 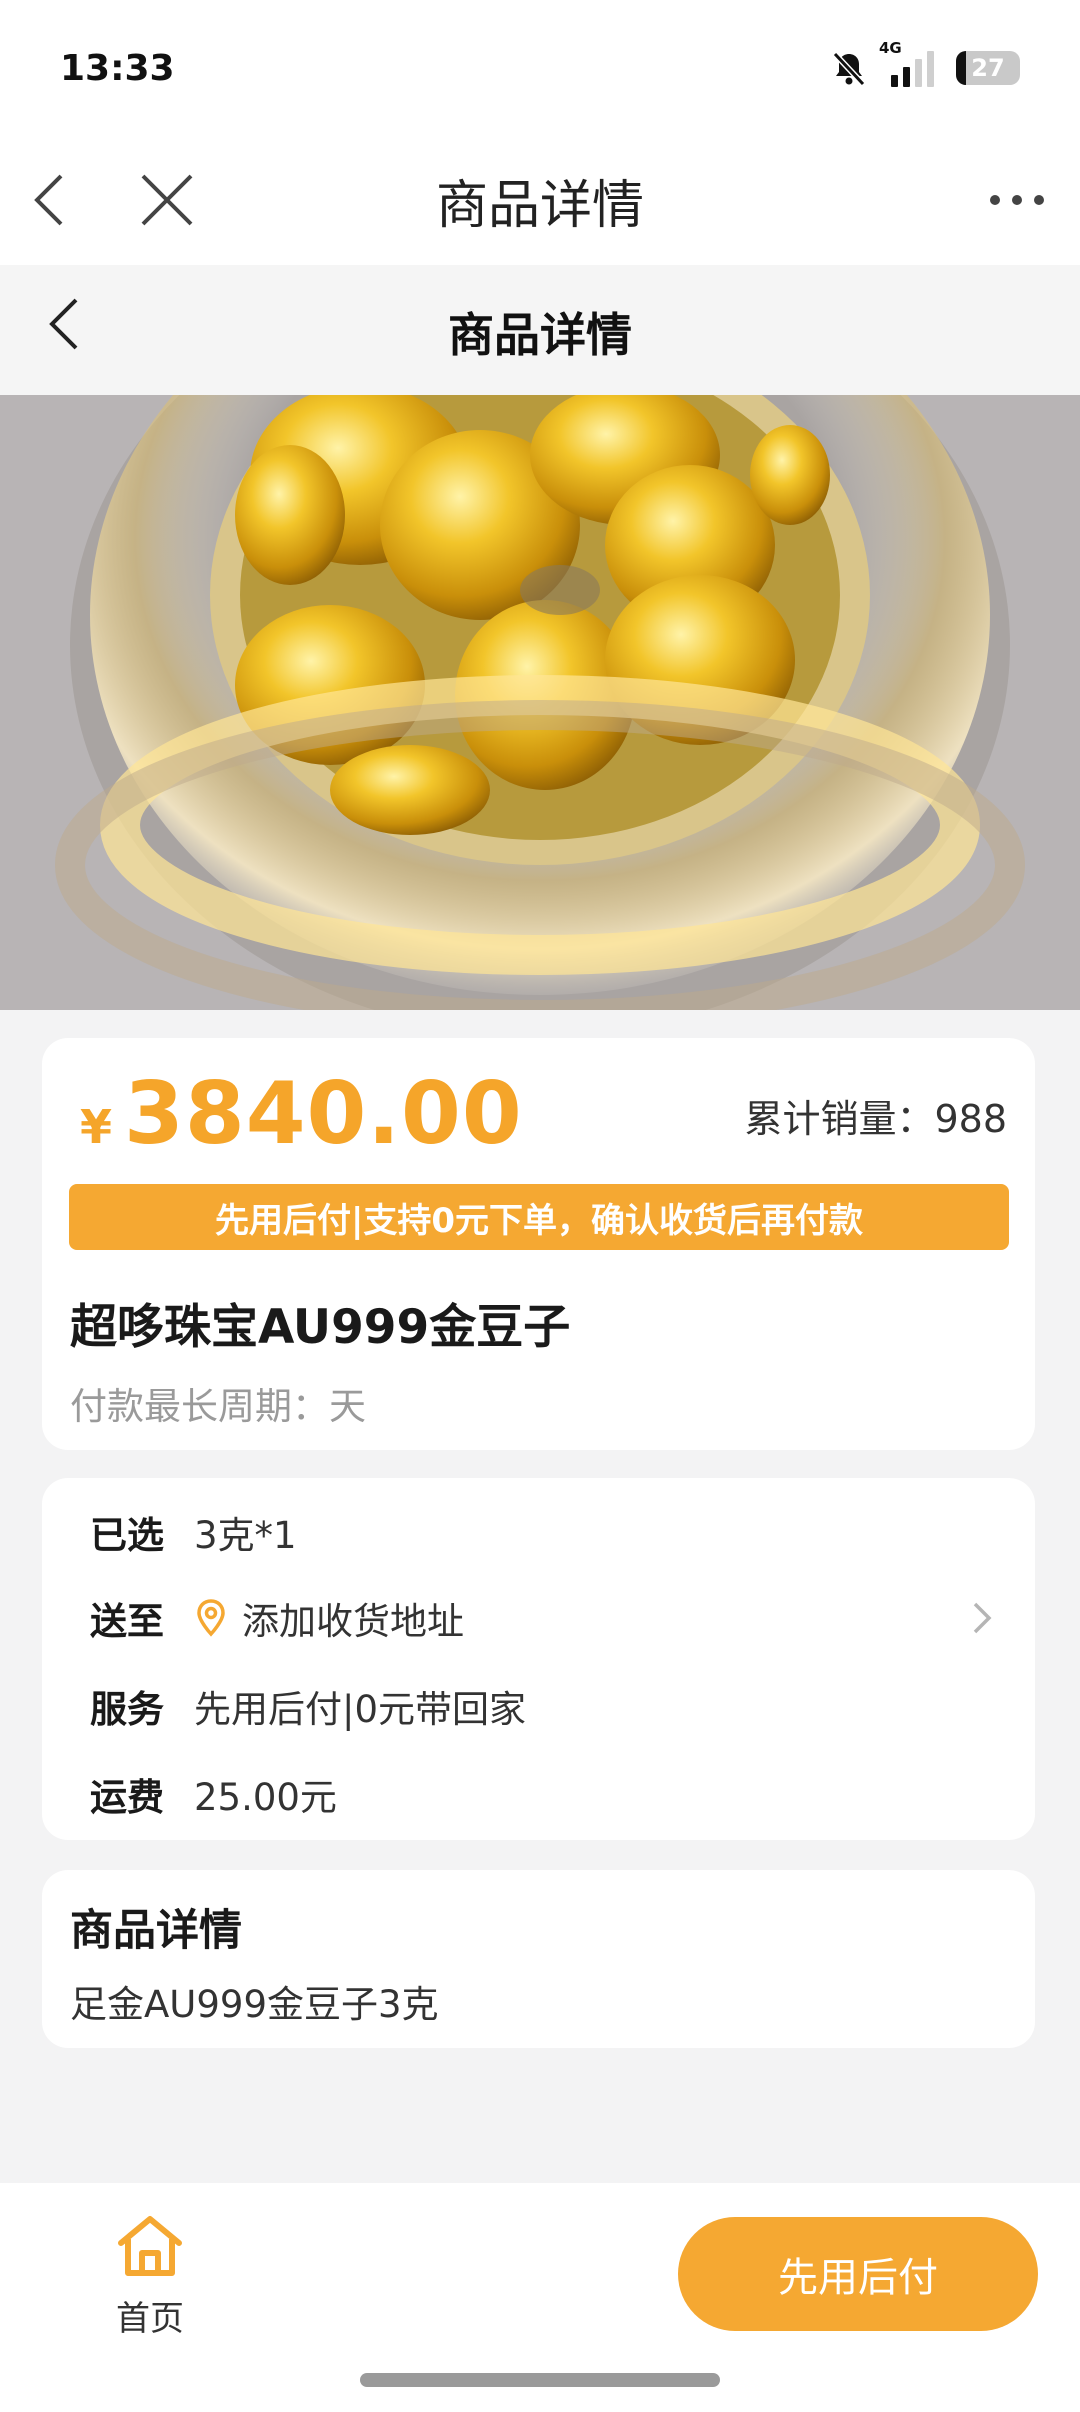 What do you see at coordinates (875, 1119) in the screenshot?
I see `sales-count: 累计销量：988` at bounding box center [875, 1119].